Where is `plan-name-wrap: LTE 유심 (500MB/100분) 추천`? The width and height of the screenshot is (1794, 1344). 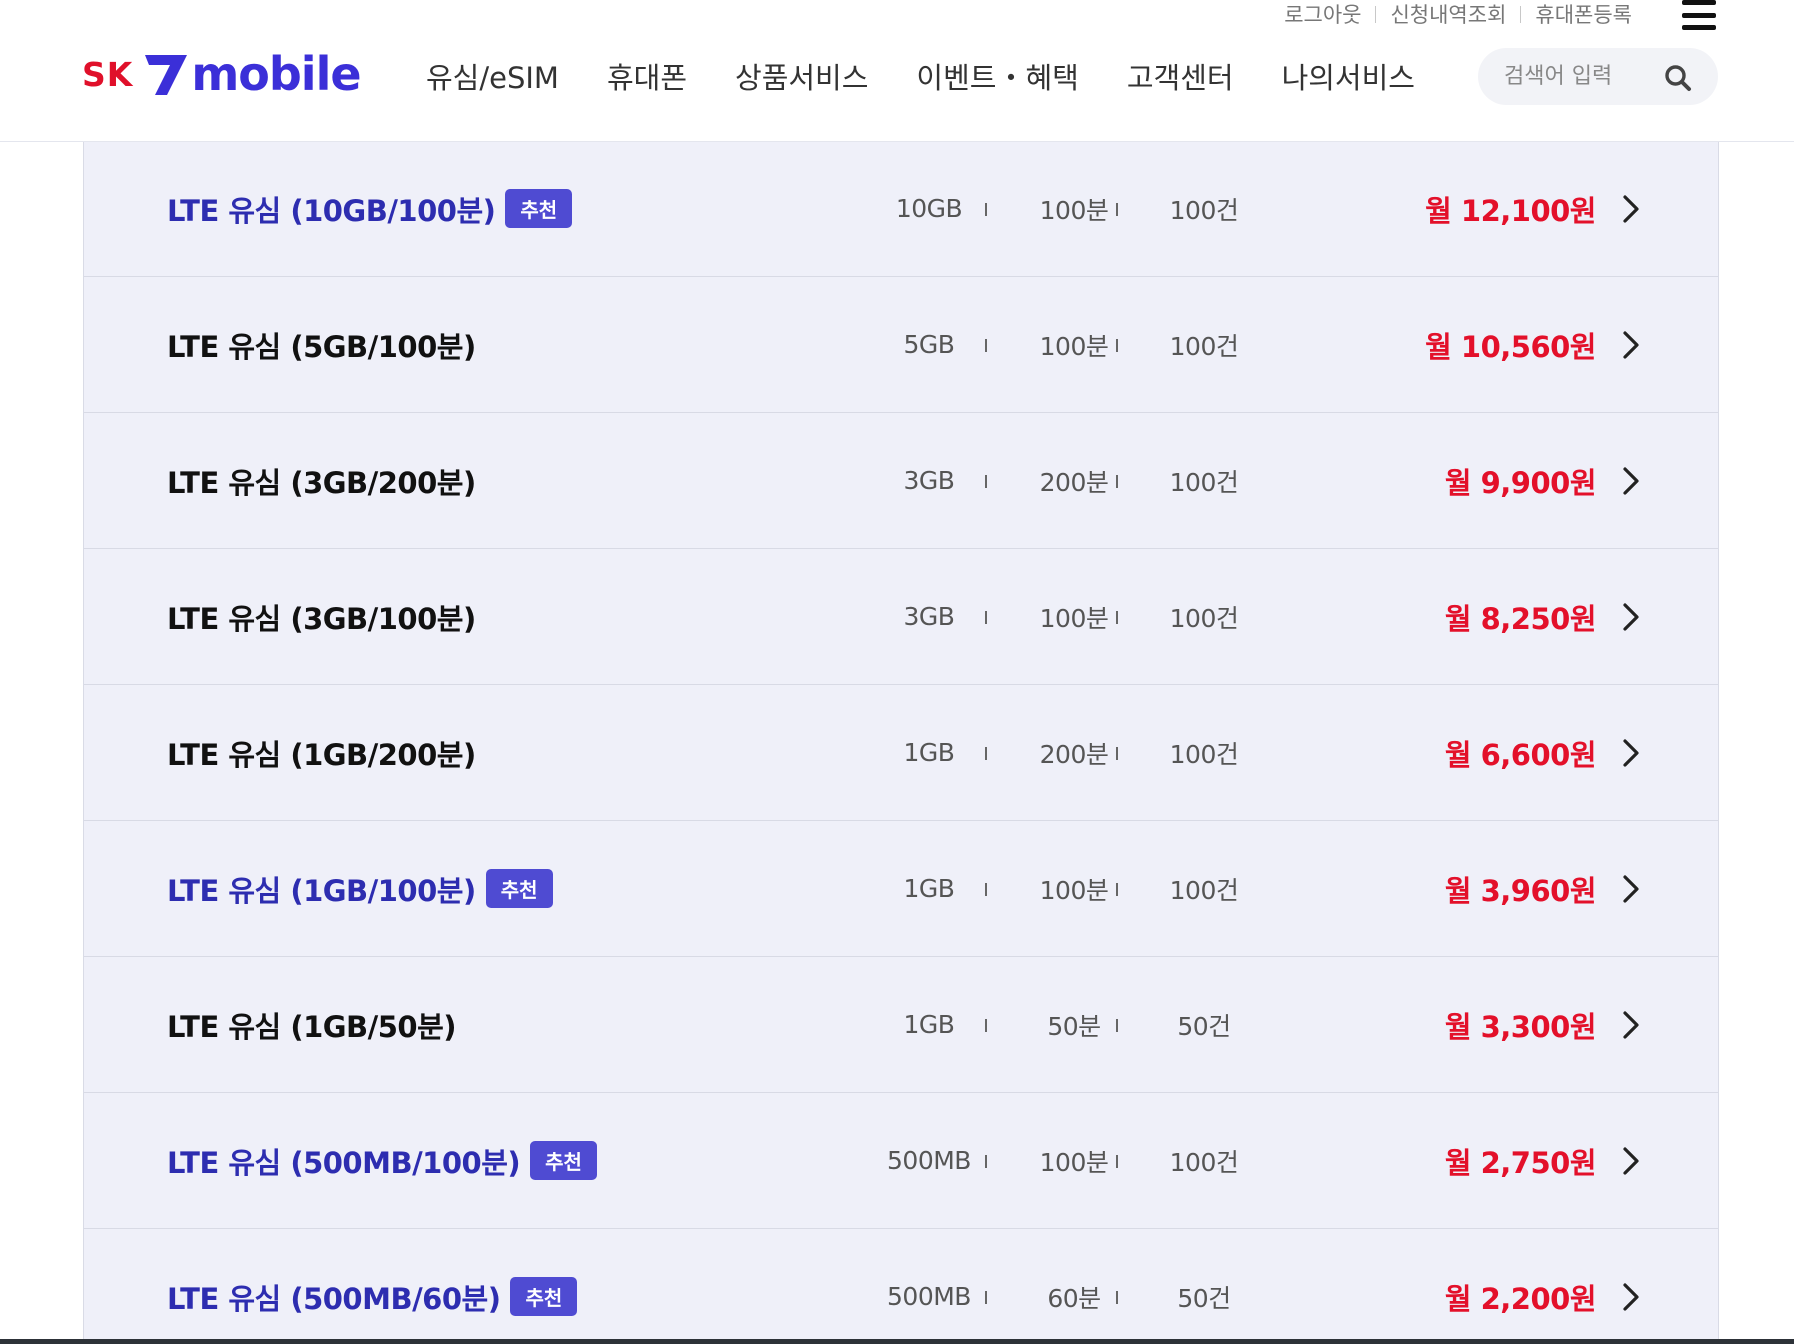
plan-name-wrap: LTE 유심 (500MB/100분) 추천 is located at coordinates (382, 1160).